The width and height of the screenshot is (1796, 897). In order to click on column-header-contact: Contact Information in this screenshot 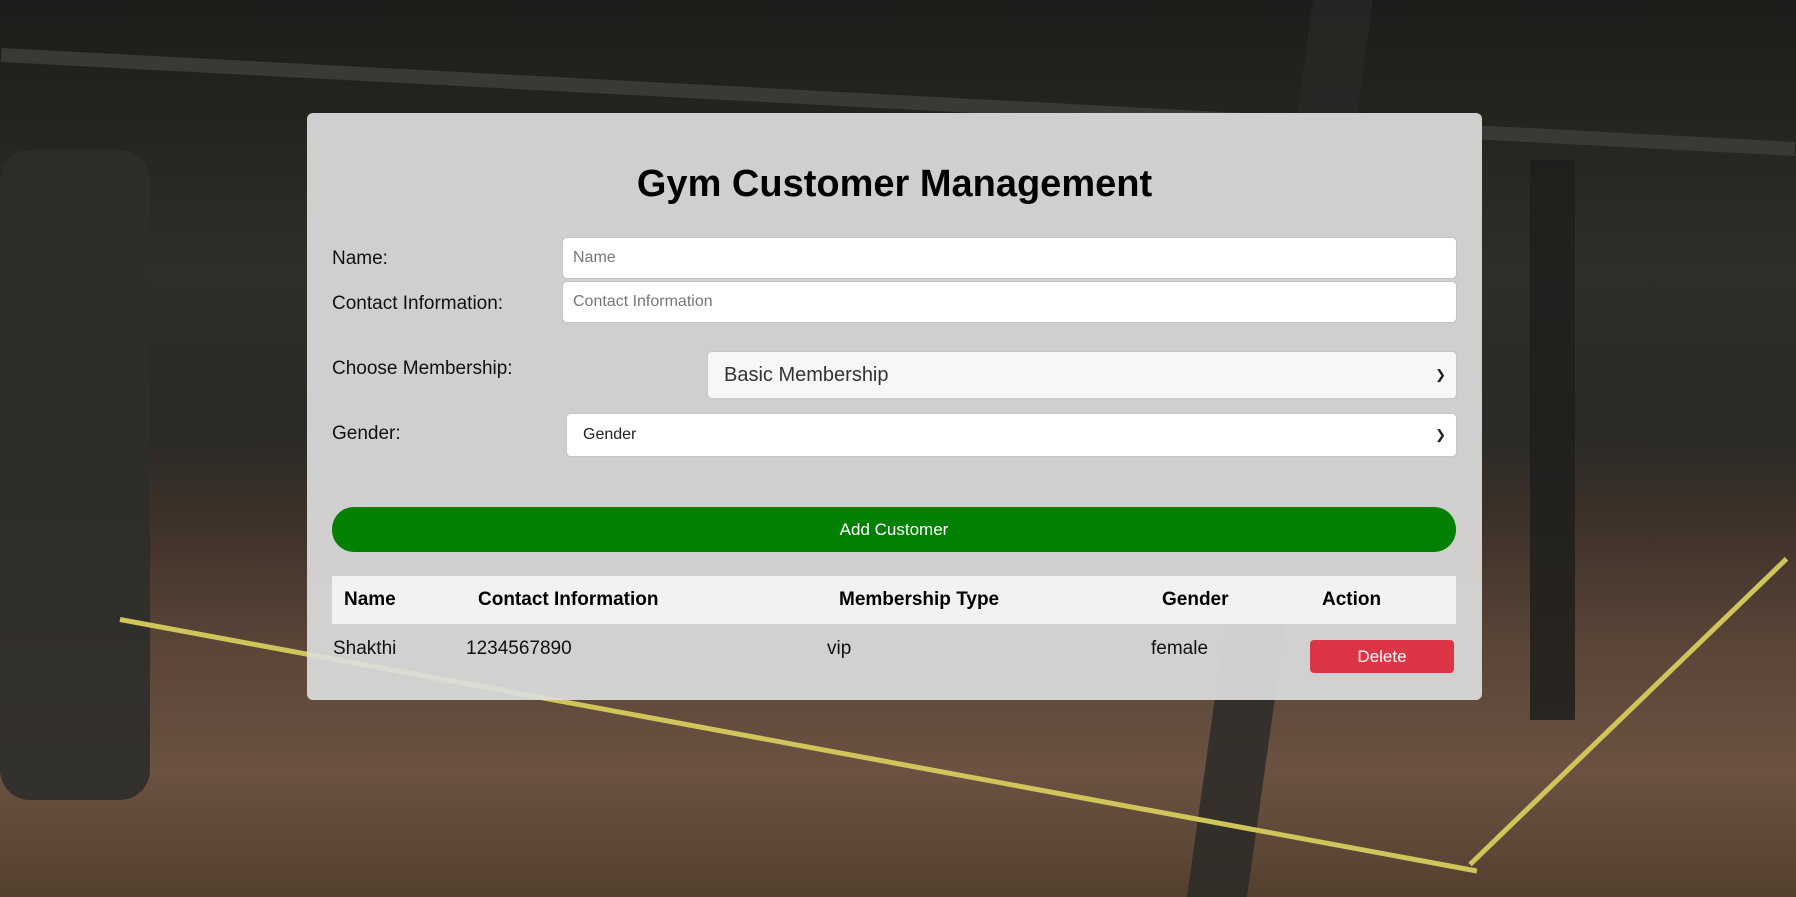, I will do `click(568, 599)`.